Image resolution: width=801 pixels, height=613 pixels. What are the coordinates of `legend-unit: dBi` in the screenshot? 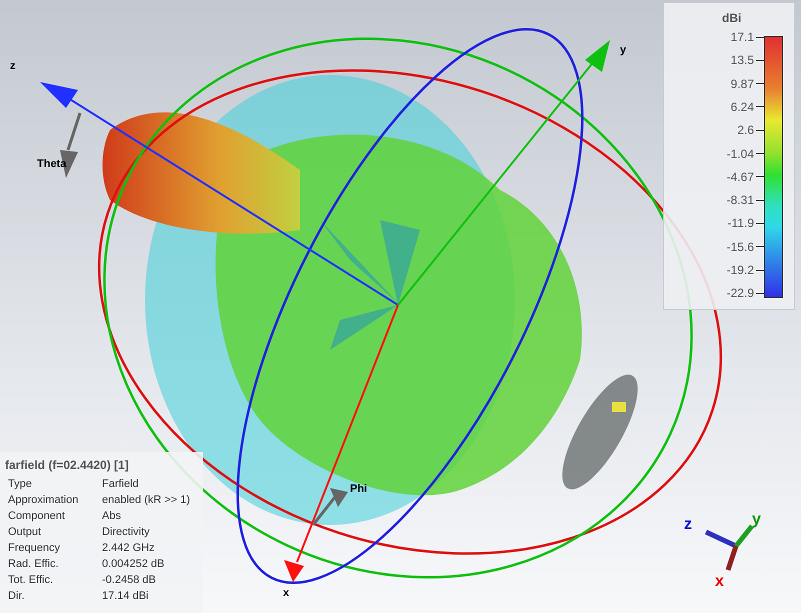 It's located at (732, 18).